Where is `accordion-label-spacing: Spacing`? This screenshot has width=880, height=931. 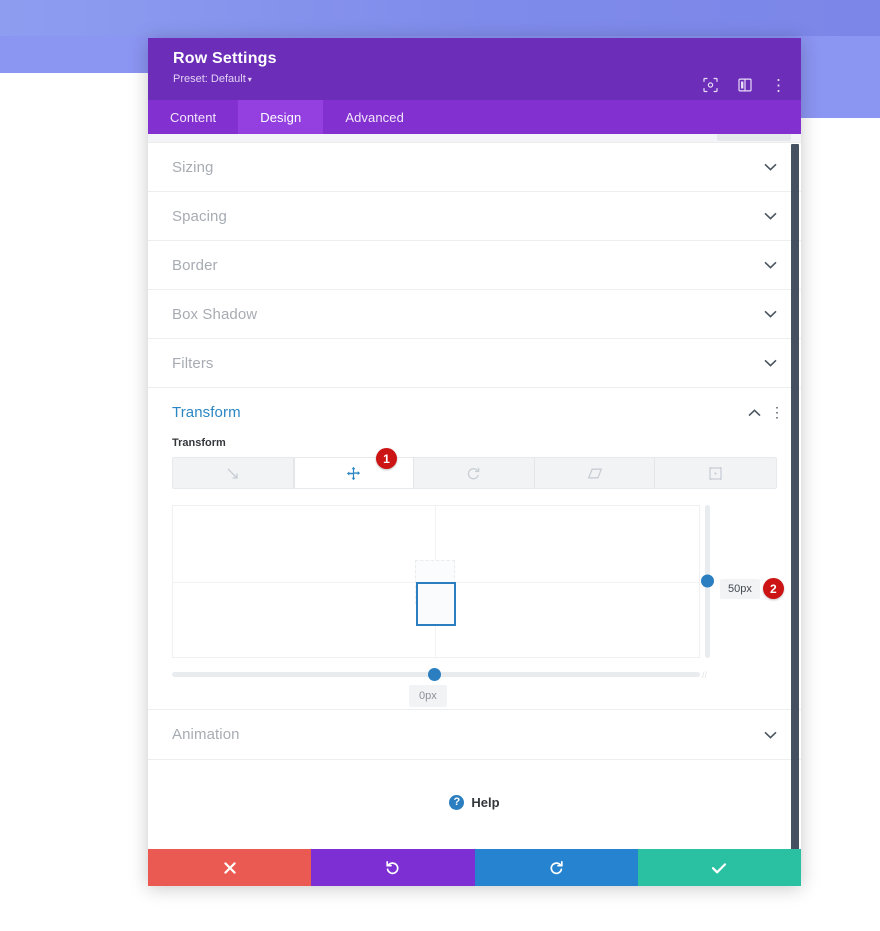 accordion-label-spacing: Spacing is located at coordinates (199, 216).